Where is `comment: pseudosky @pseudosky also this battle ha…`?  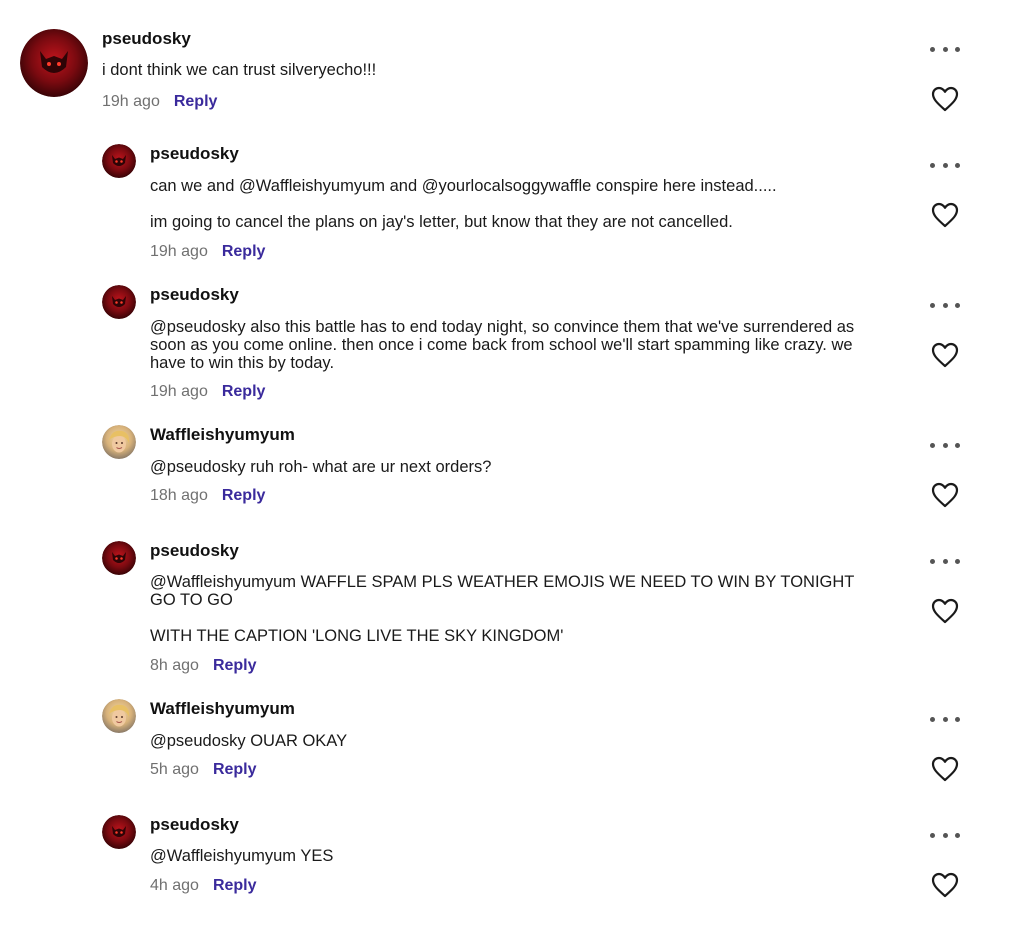
comment: pseudosky @pseudosky also this battle ha… is located at coordinates (507, 346).